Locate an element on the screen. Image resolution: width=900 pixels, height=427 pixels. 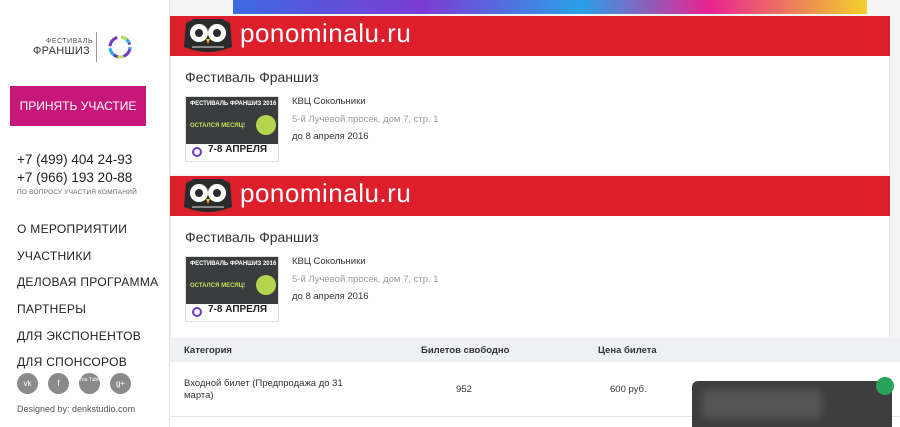
designed-by-link: Designed by: denkstudio.com is located at coordinates (76, 409).